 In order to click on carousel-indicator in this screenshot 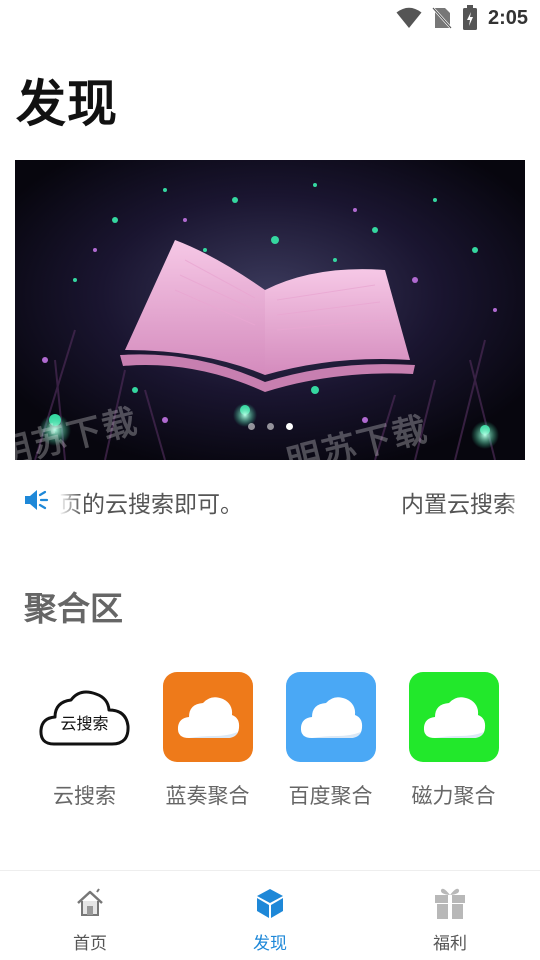, I will do `click(270, 426)`.